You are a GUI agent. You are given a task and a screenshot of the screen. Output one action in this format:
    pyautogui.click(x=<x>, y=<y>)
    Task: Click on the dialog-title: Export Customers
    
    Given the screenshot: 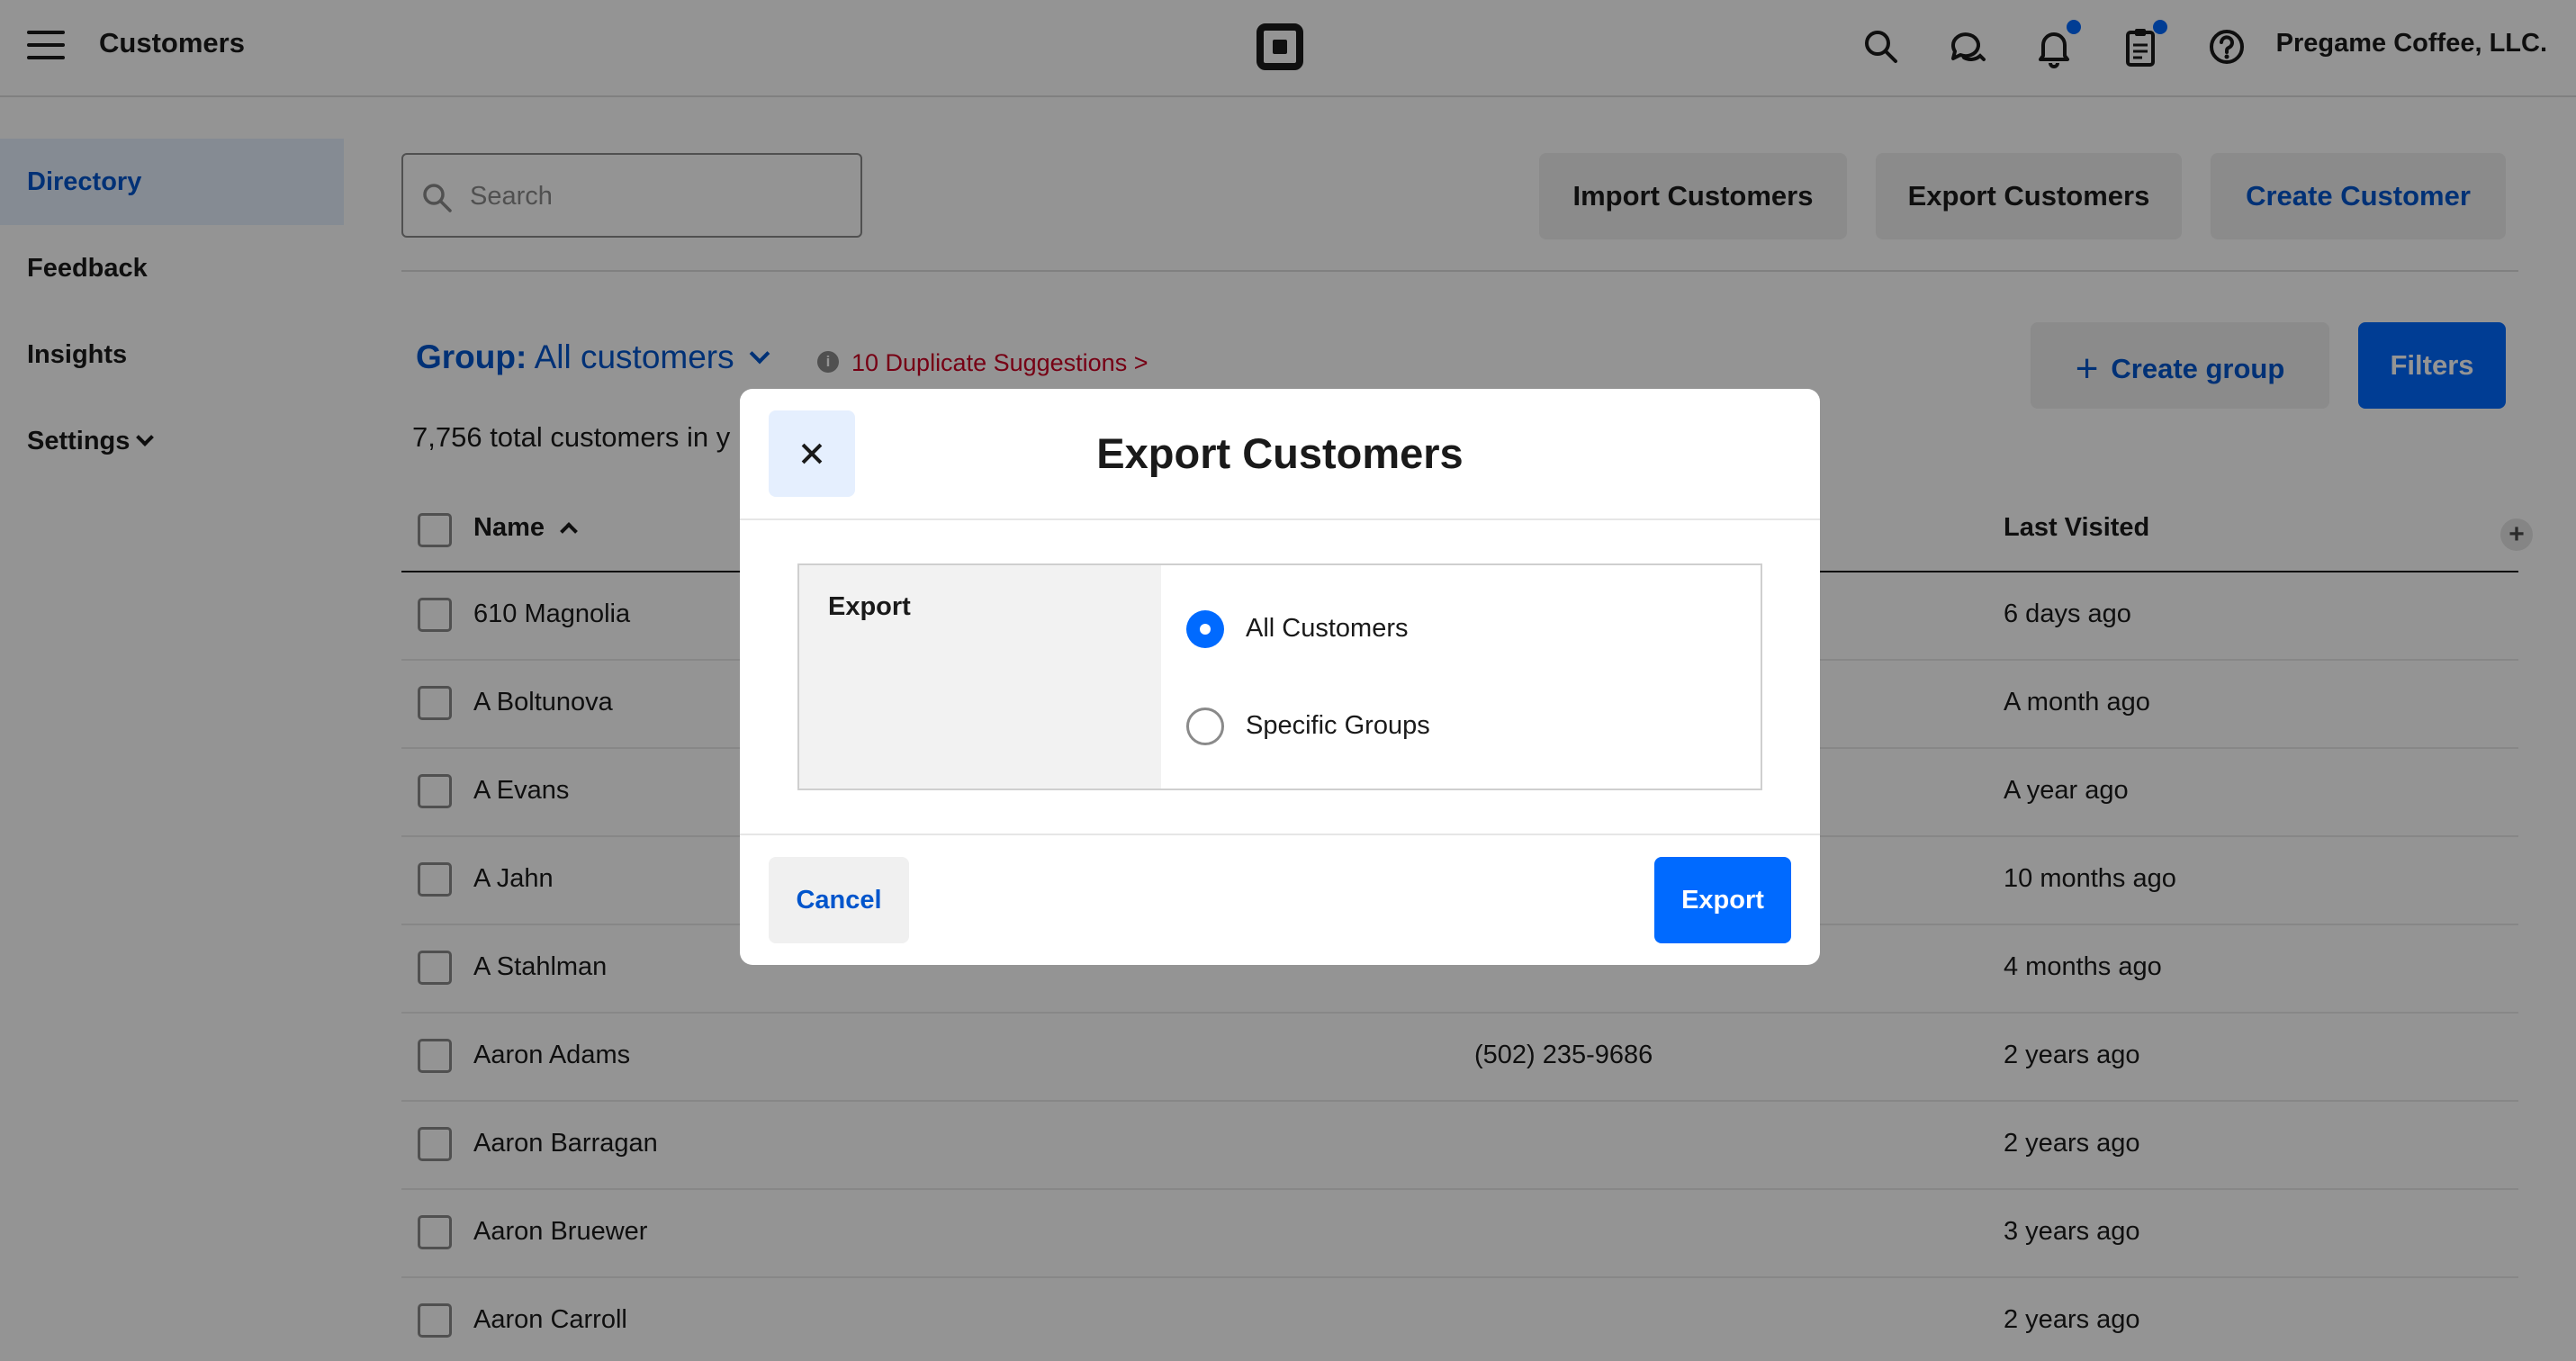 What is the action you would take?
    pyautogui.click(x=1280, y=453)
    